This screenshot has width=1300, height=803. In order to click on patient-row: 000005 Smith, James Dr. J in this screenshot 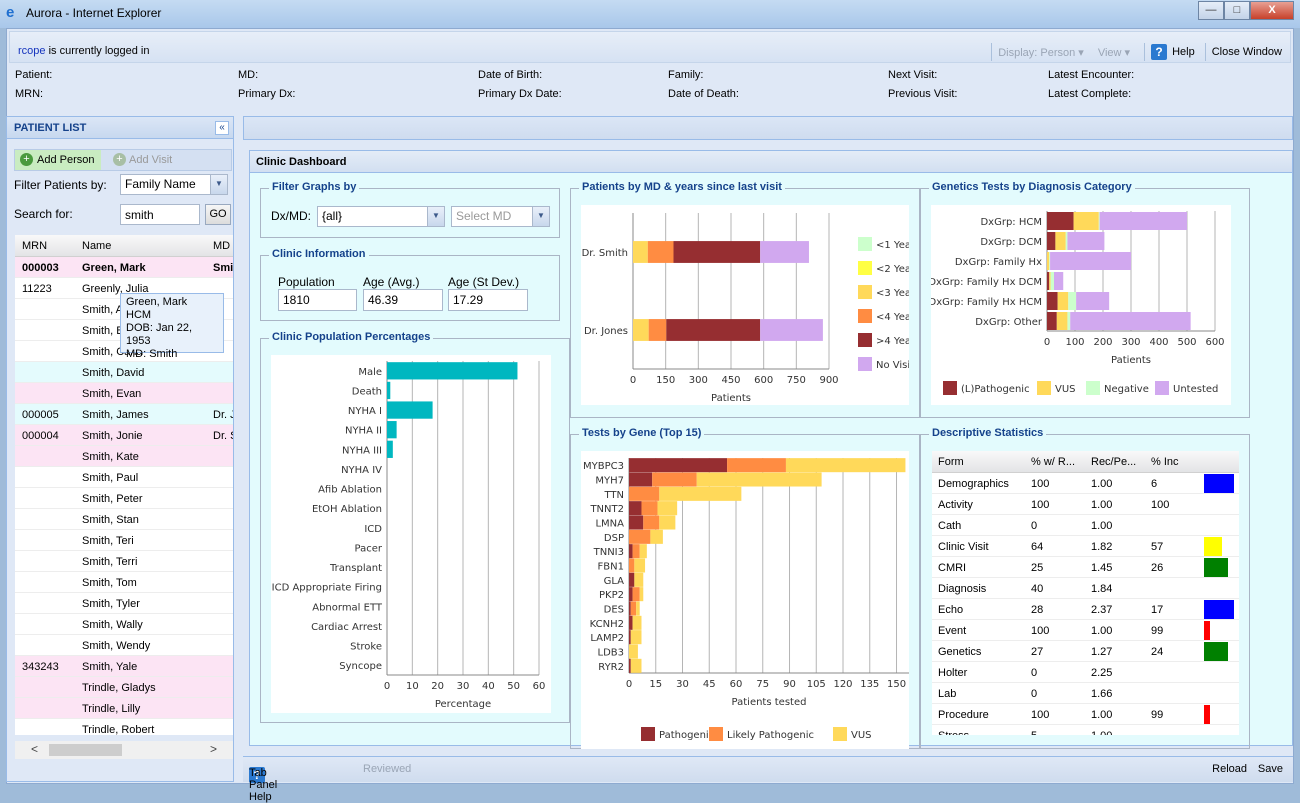, I will do `click(124, 414)`.